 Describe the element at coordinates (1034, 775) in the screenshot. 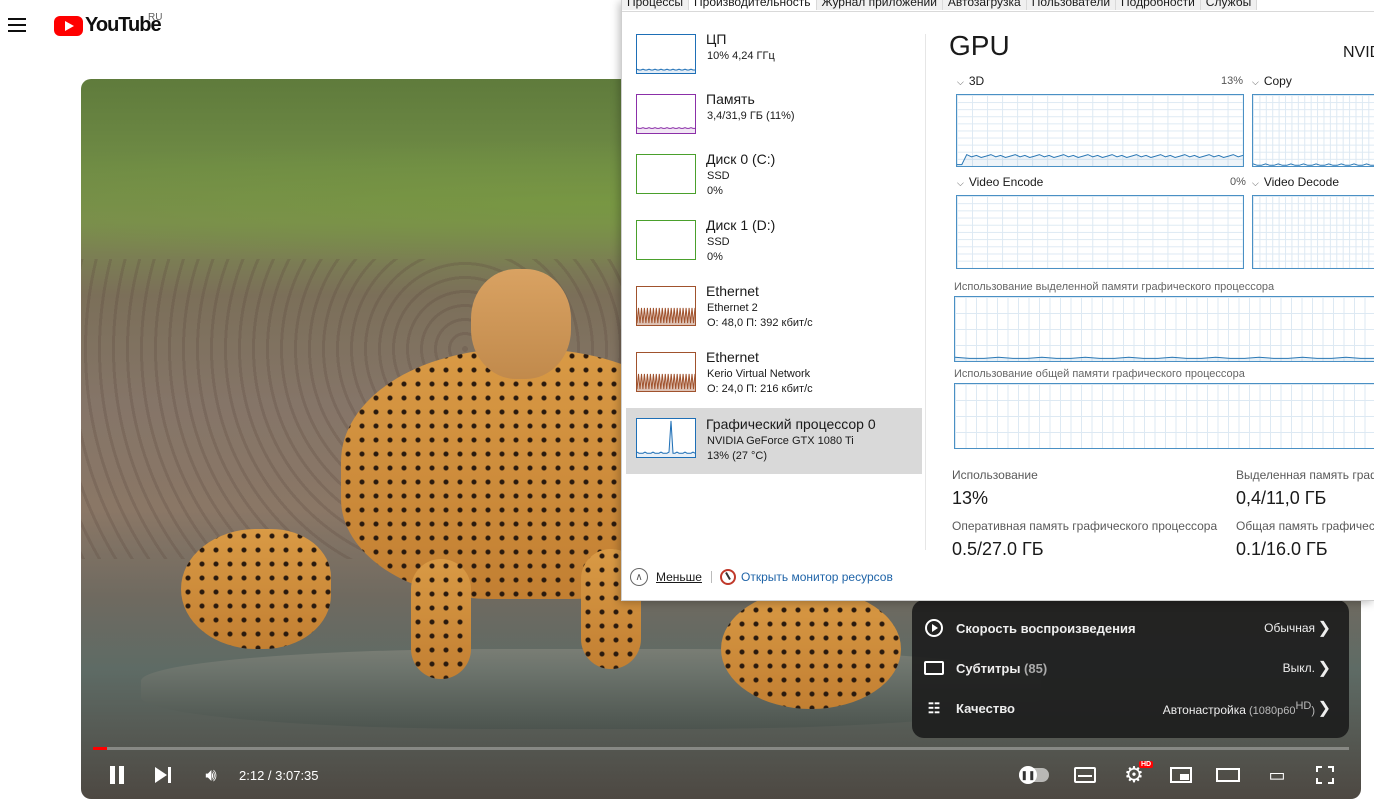

I see `autoplay-toggle: ❚❚` at that location.